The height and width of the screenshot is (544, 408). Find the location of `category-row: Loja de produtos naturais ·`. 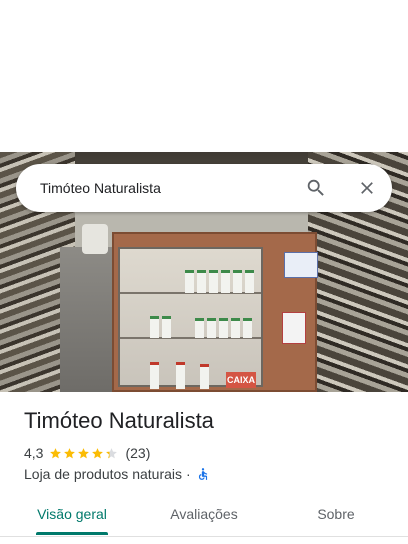

category-row: Loja de produtos naturais · is located at coordinates (117, 474).